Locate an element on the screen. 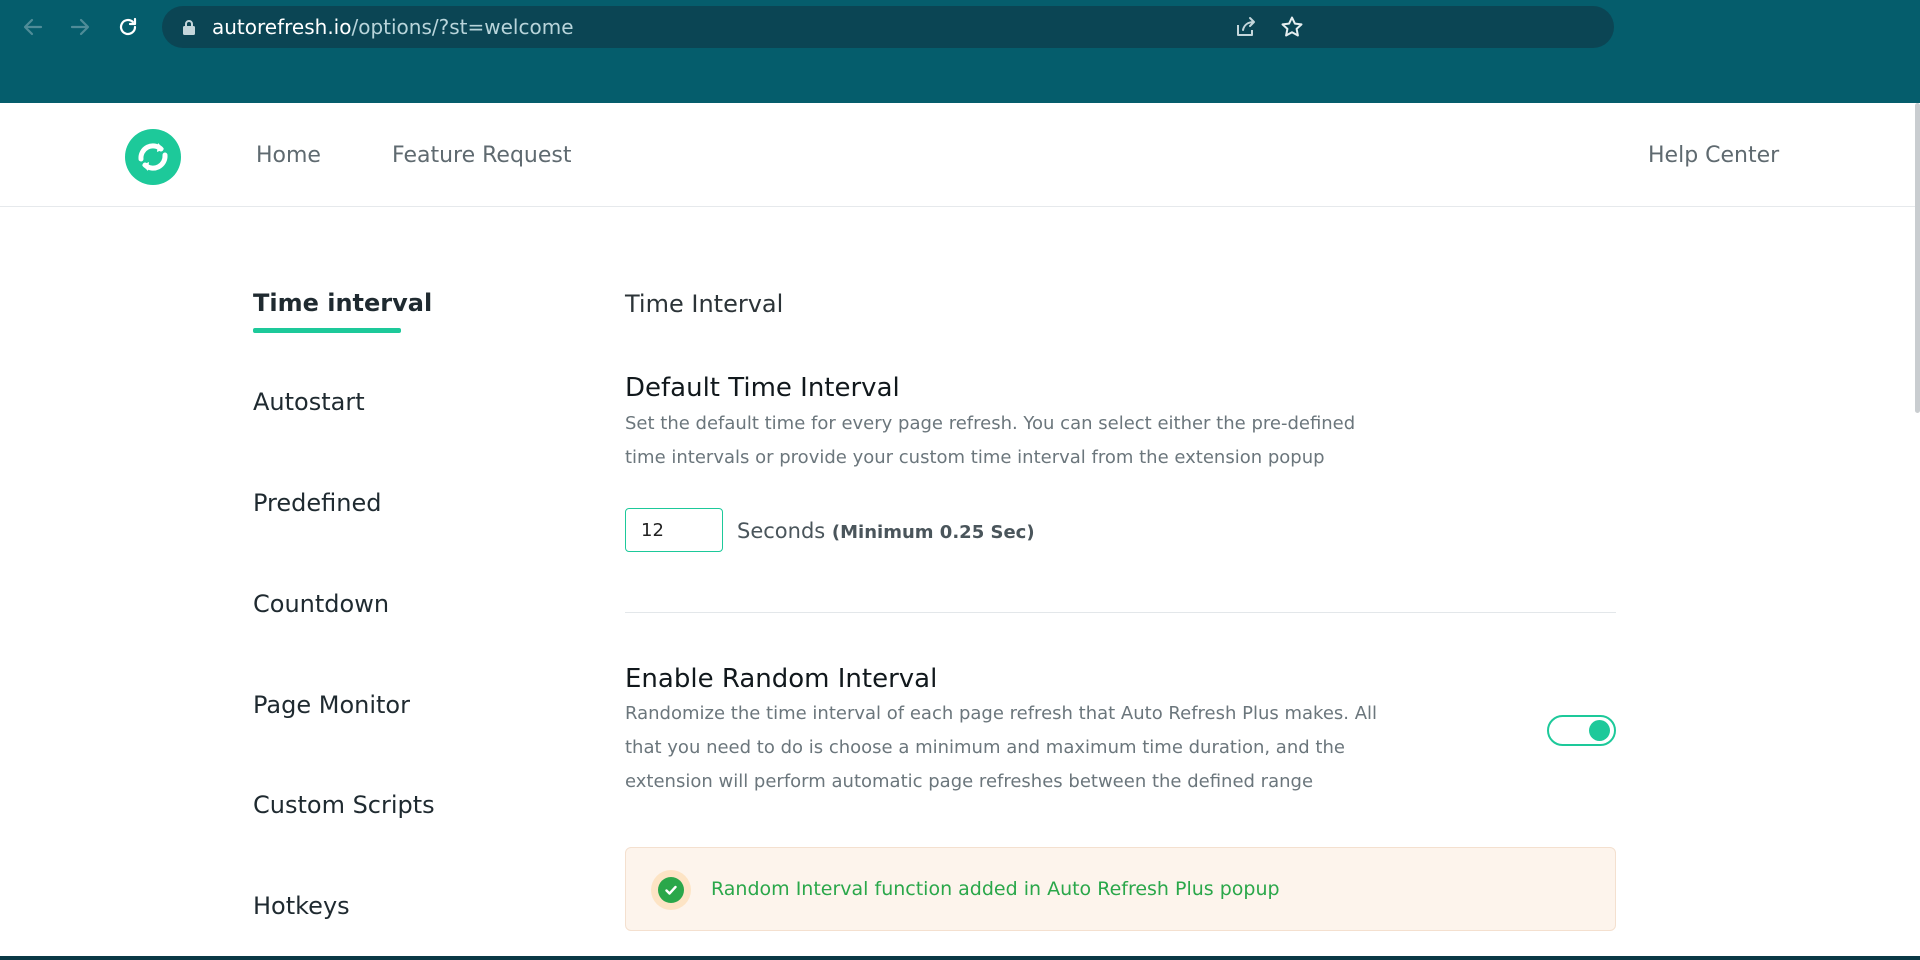 The width and height of the screenshot is (1920, 960). check-circle-icon is located at coordinates (671, 890).